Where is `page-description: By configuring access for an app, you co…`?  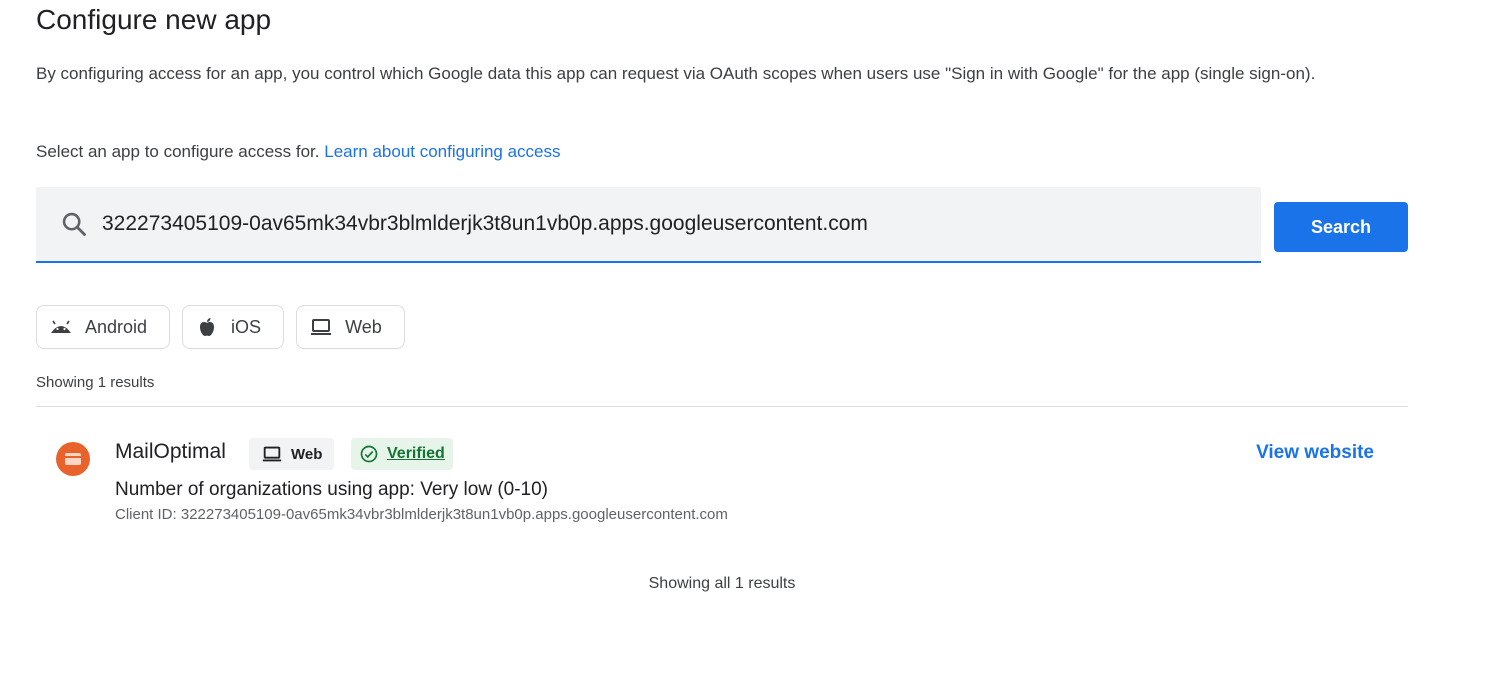 page-description: By configuring access for an app, you co… is located at coordinates (676, 73).